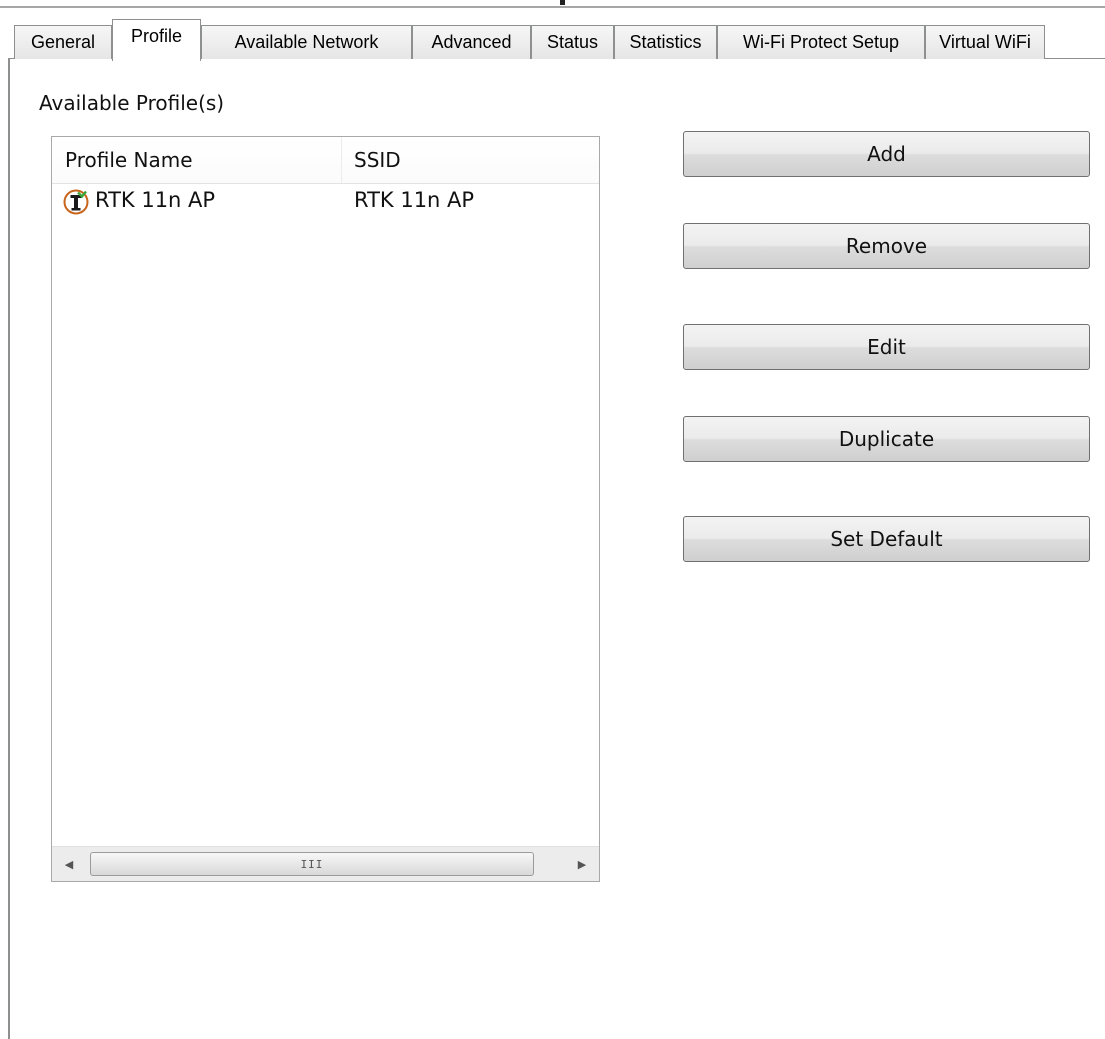 This screenshot has height=1039, width=1105. Describe the element at coordinates (470, 160) in the screenshot. I see `column-header-ssid: SSID` at that location.